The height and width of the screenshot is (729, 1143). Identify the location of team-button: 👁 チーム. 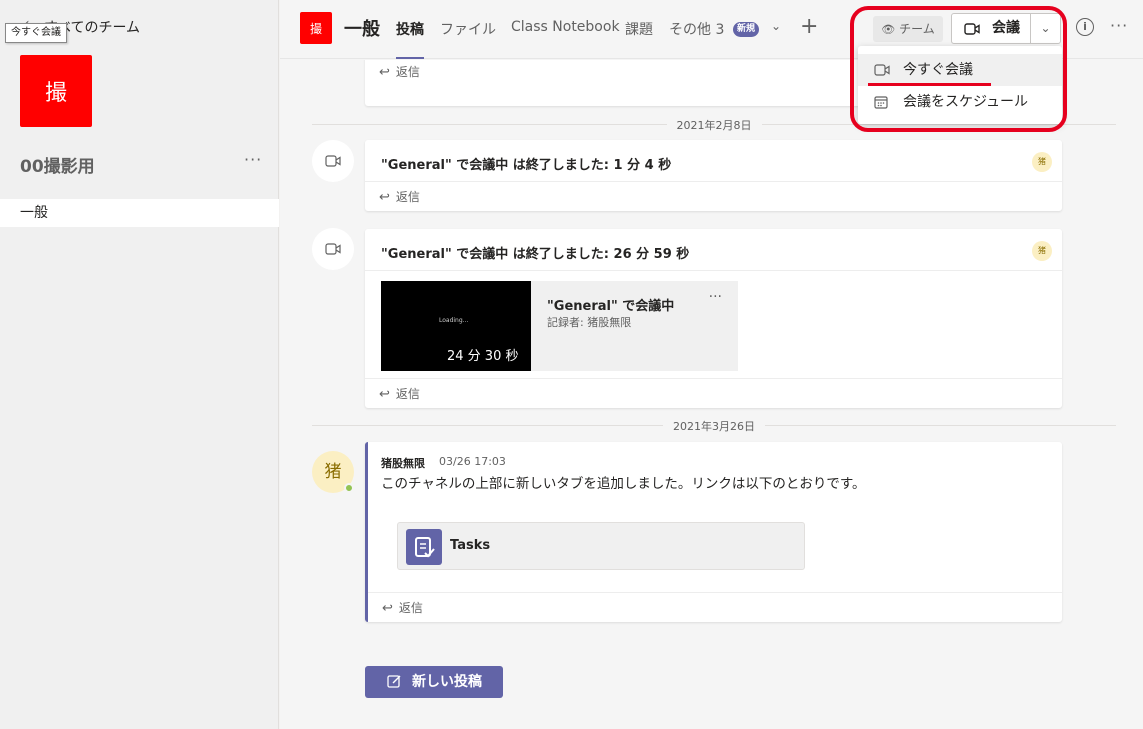
(908, 29).